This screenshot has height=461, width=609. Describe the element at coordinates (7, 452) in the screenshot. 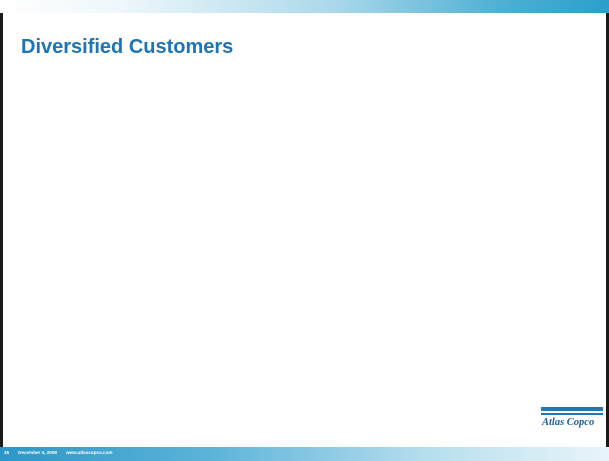

I see `page-number: 25` at that location.